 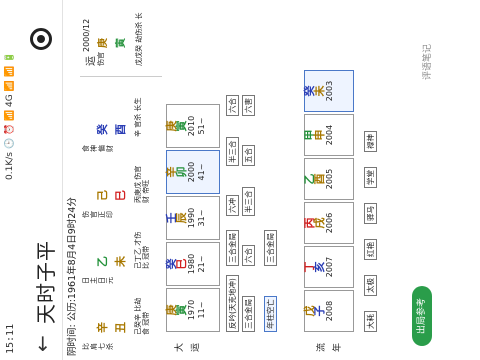 I want to click on pillar-gan: 癸, so click(x=102, y=129).